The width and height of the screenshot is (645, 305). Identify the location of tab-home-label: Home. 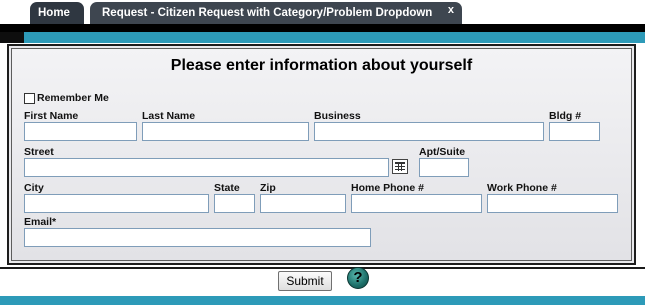
(54, 13).